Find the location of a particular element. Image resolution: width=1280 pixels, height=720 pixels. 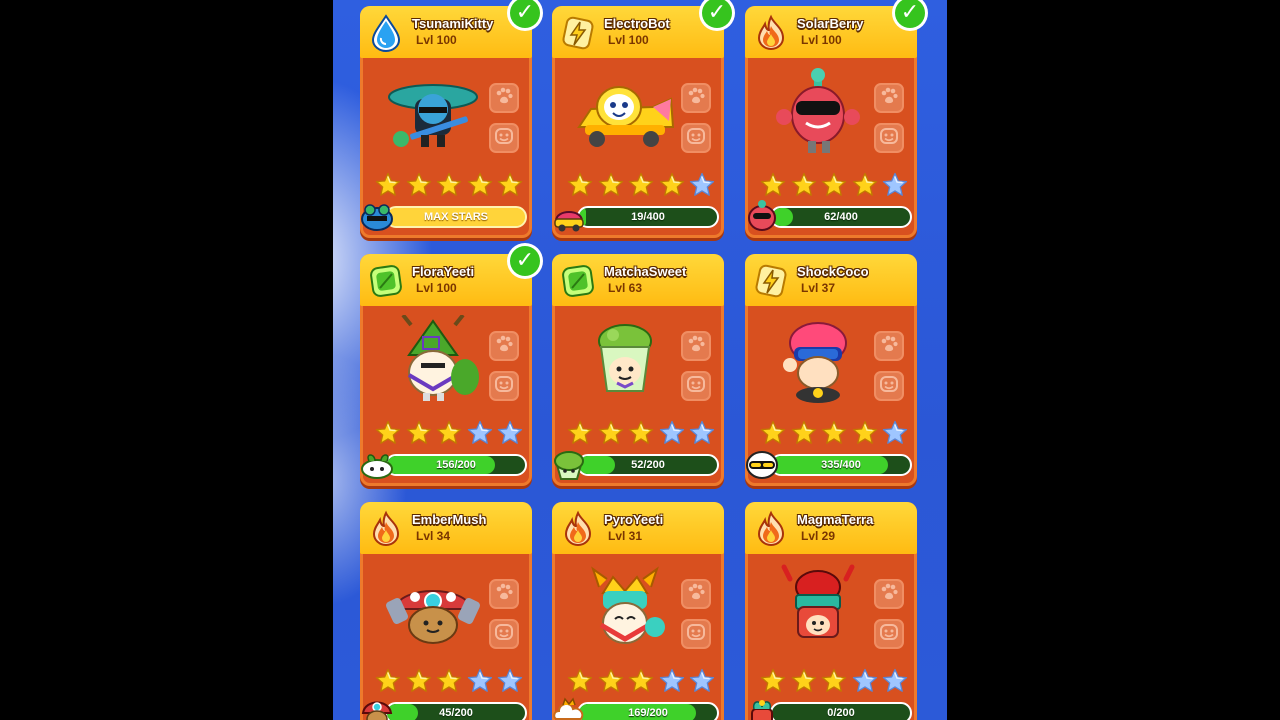

star-progress-bar: 19/400 is located at coordinates (648, 217).